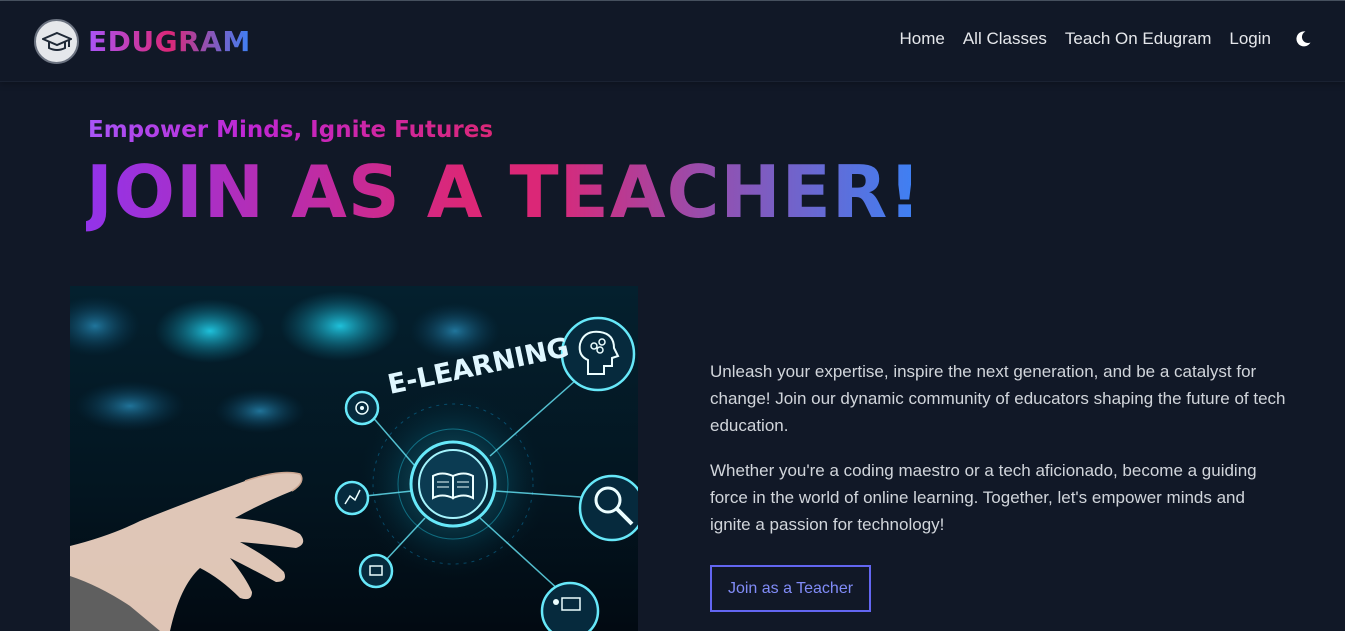 This screenshot has height=631, width=1345. Describe the element at coordinates (921, 39) in the screenshot. I see `nav-home: Home` at that location.